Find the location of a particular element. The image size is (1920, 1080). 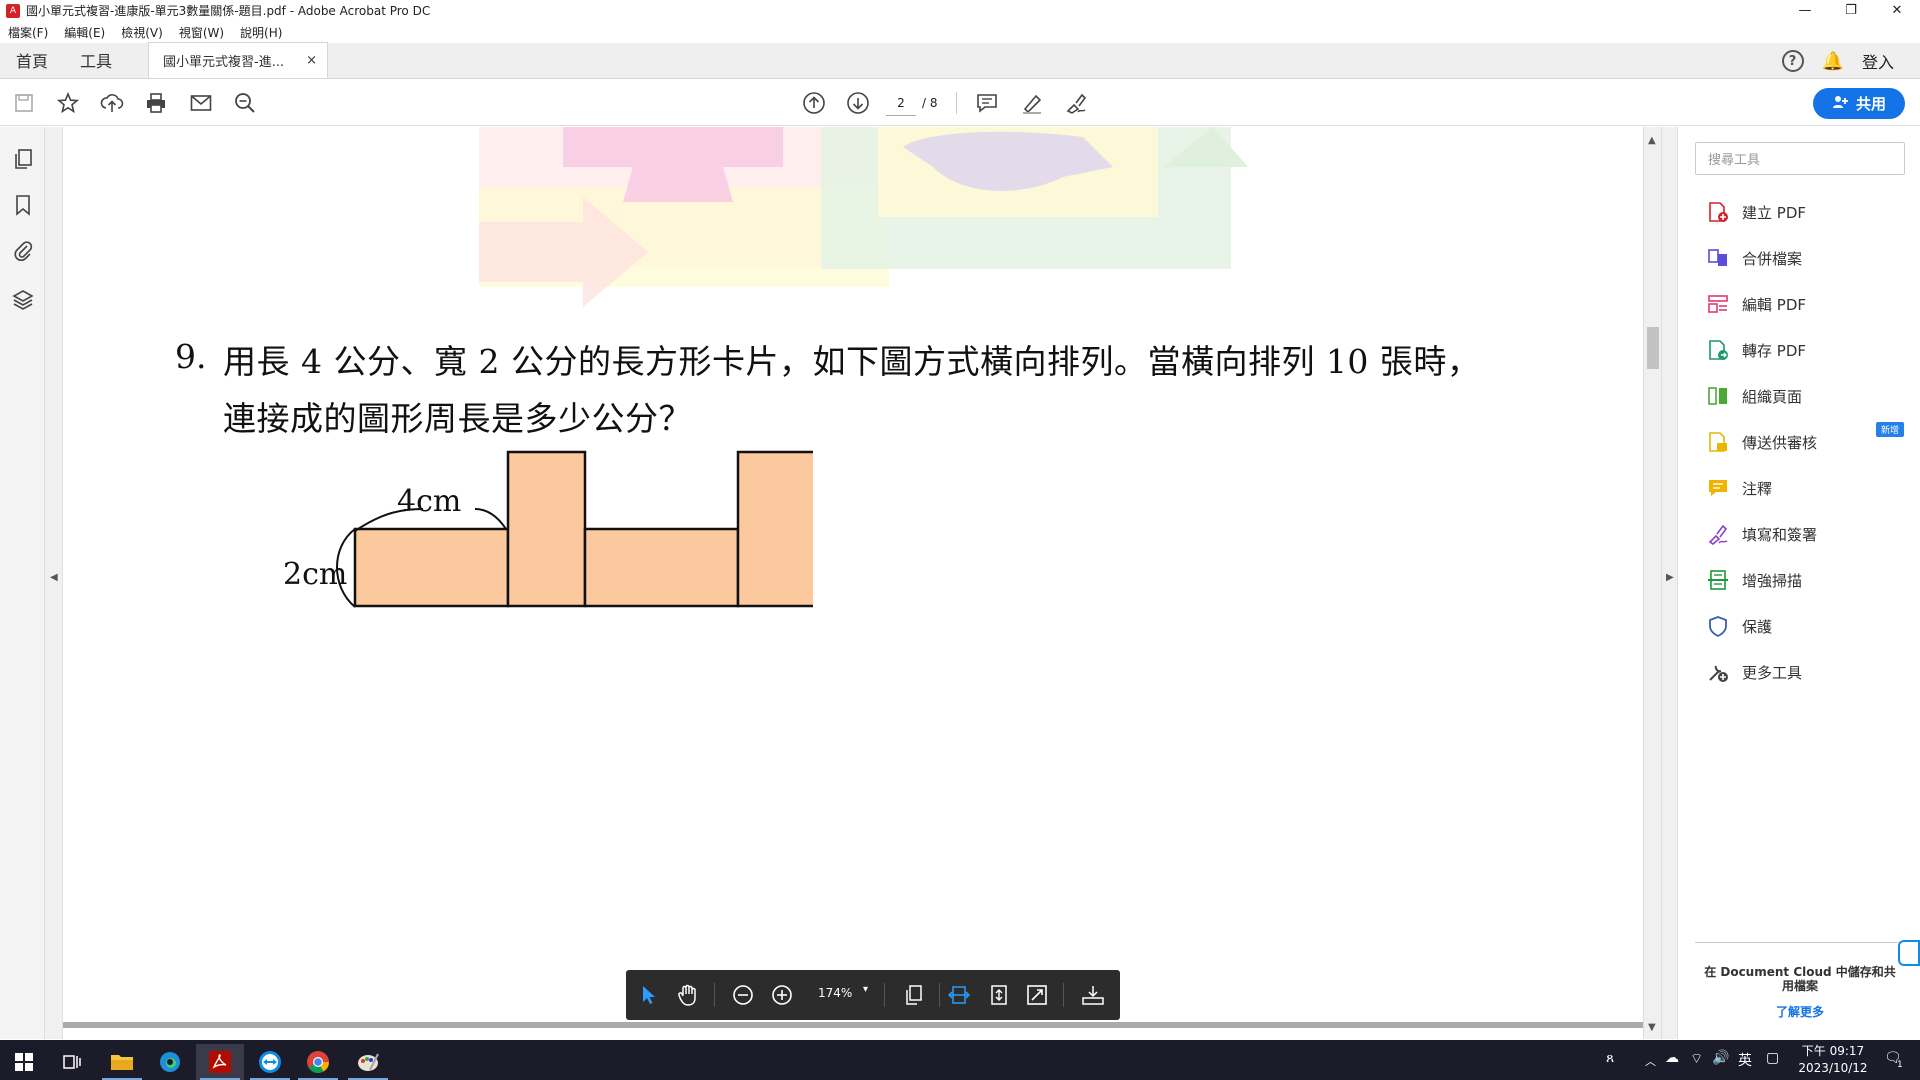

zoom-dropdown-icon: ▾ is located at coordinates (865, 989).